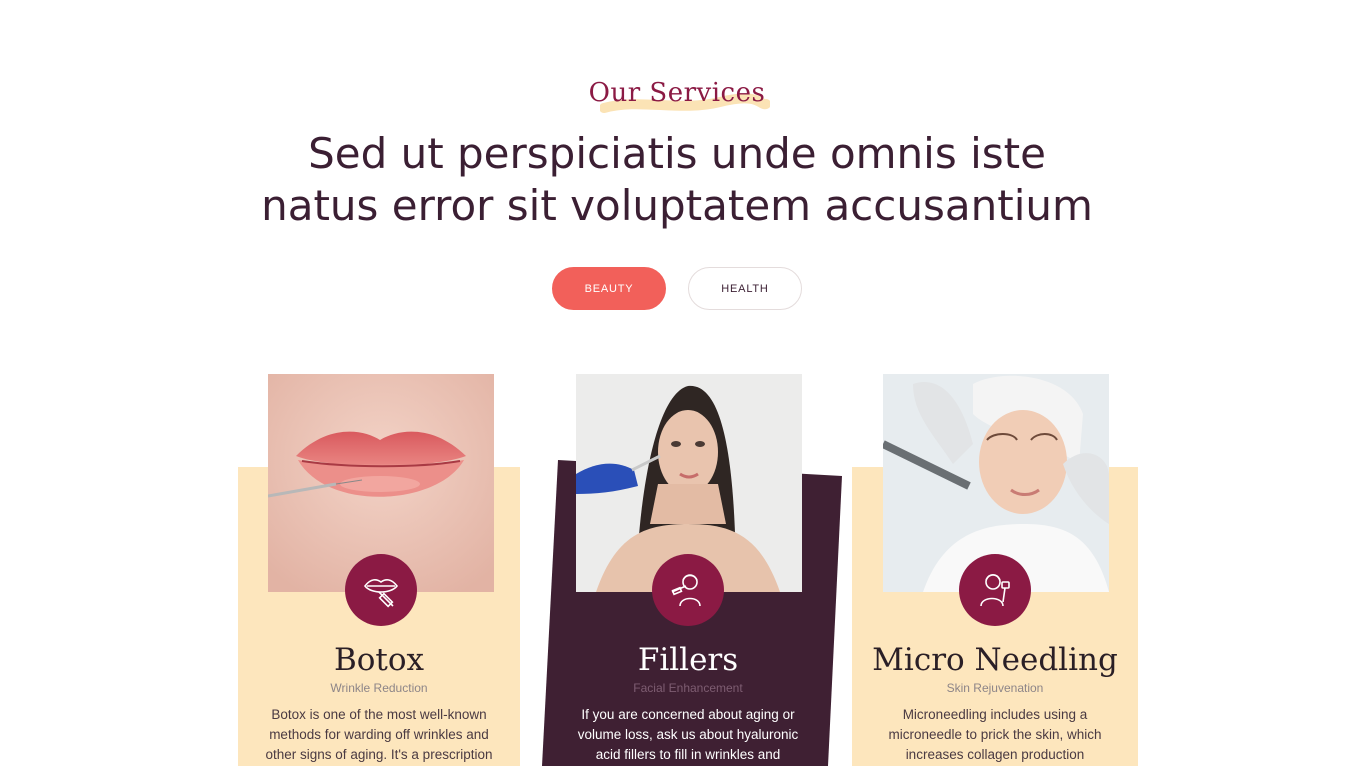  Describe the element at coordinates (609, 288) in the screenshot. I see `tab-beauty: BEAUTY` at that location.